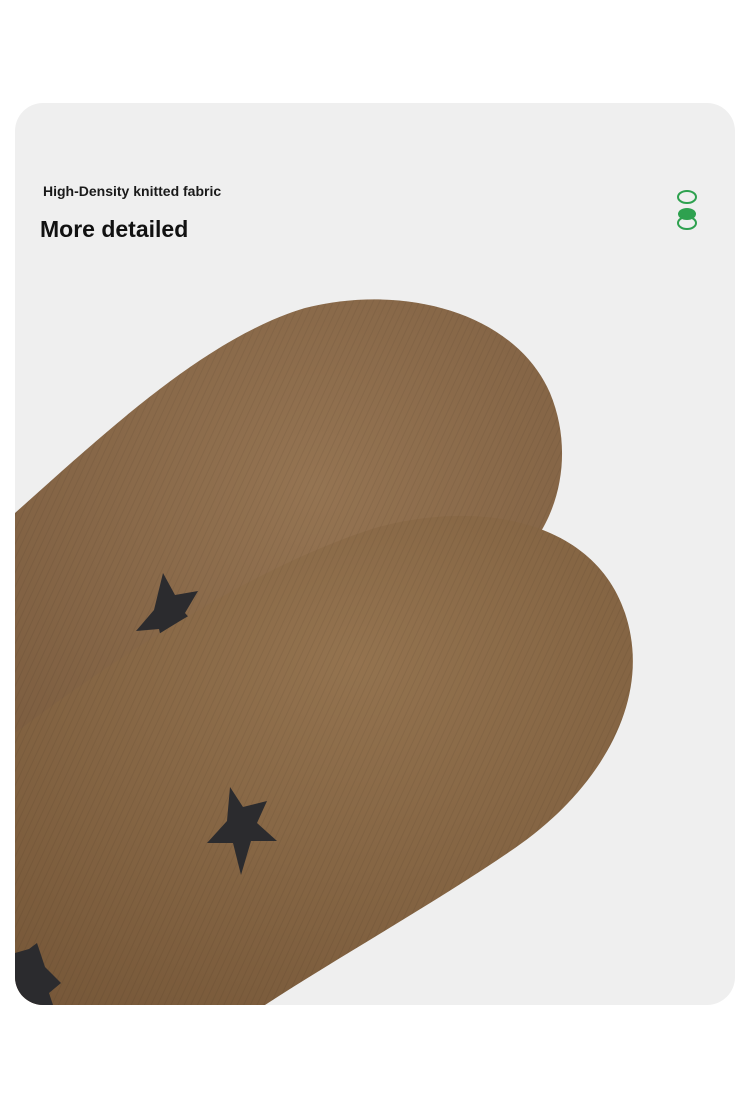 This screenshot has height=1110, width=750. Describe the element at coordinates (114, 229) in the screenshot. I see `headline-text: More detailed` at that location.